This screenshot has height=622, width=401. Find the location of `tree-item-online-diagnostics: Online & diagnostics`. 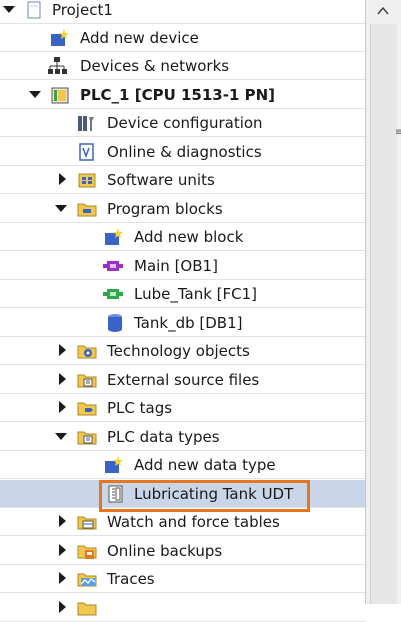

tree-item-online-diagnostics: Online & diagnostics is located at coordinates (182, 152).